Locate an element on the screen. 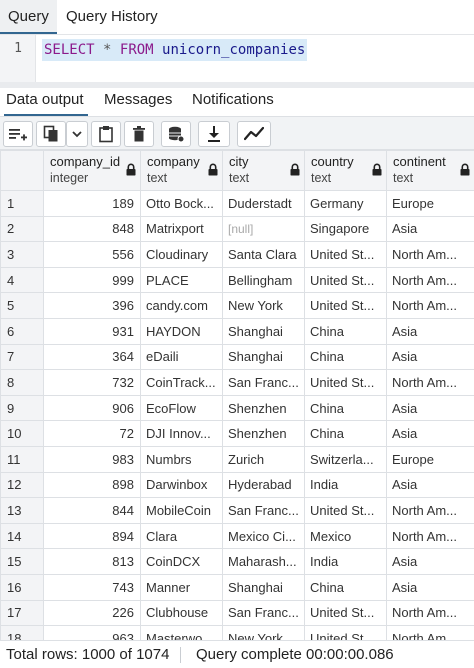  row-number: 14 is located at coordinates (22, 536).